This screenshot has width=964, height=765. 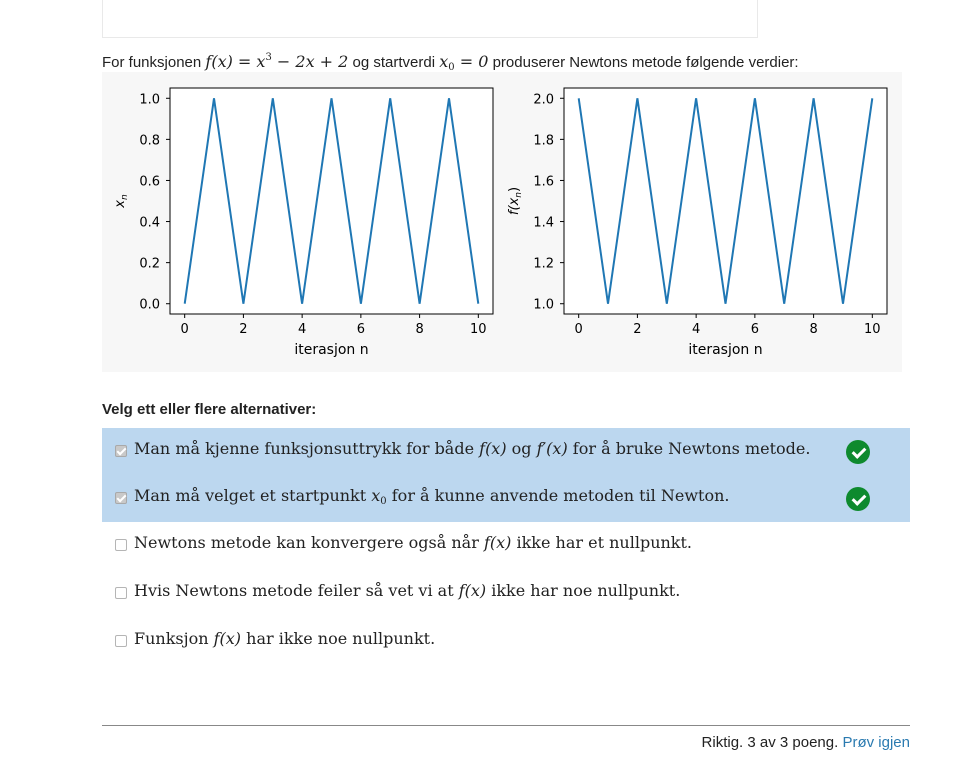 I want to click on option-5: Funksjon f(x) har ikke noe nullpunkt., so click(x=506, y=641).